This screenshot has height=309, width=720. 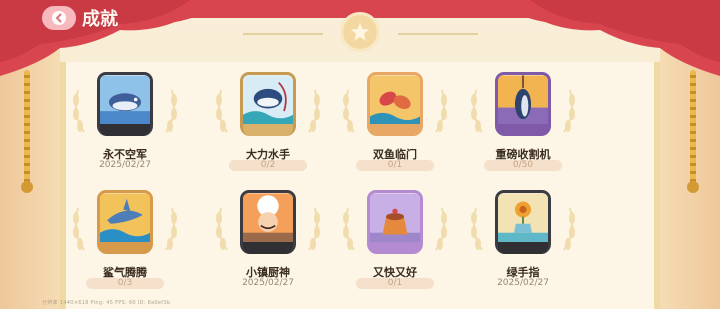 I want to click on curtain-rope-left, so click(x=27, y=131).